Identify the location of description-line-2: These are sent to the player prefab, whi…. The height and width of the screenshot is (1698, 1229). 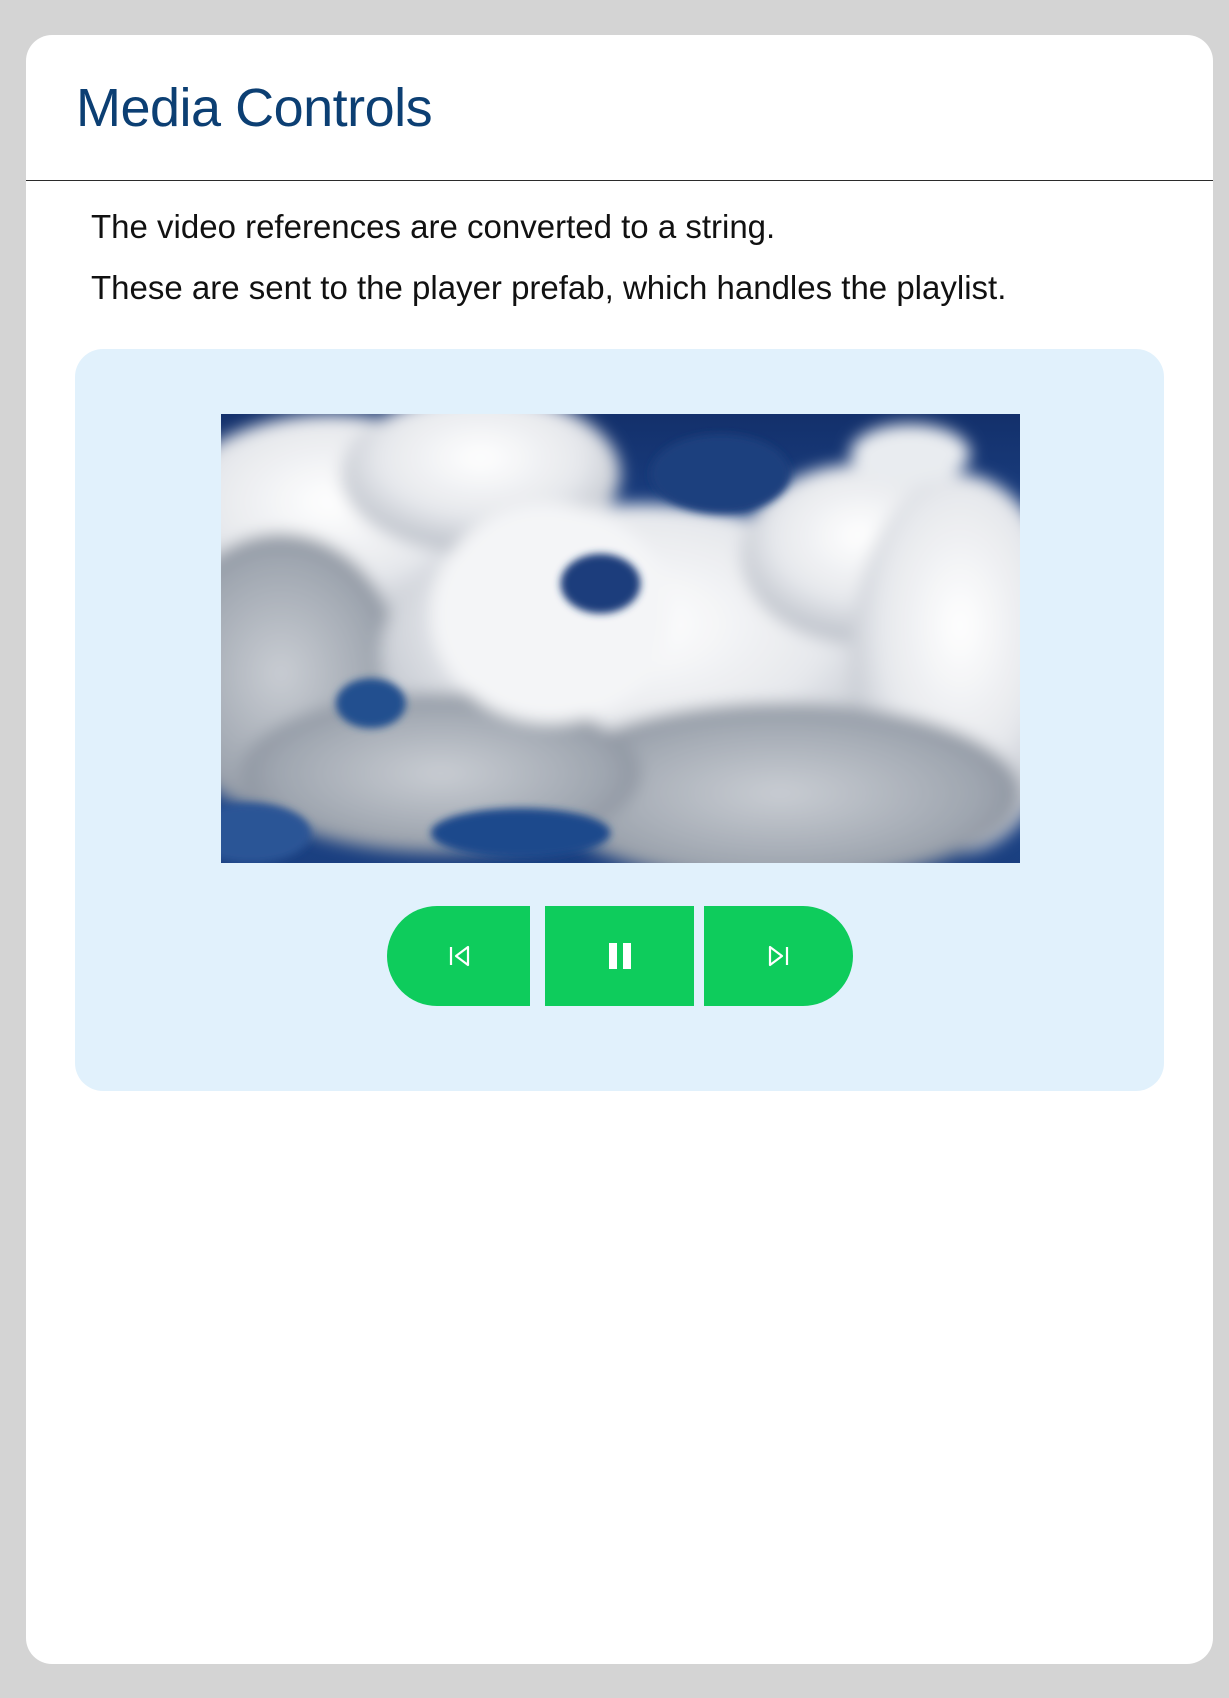
(549, 287).